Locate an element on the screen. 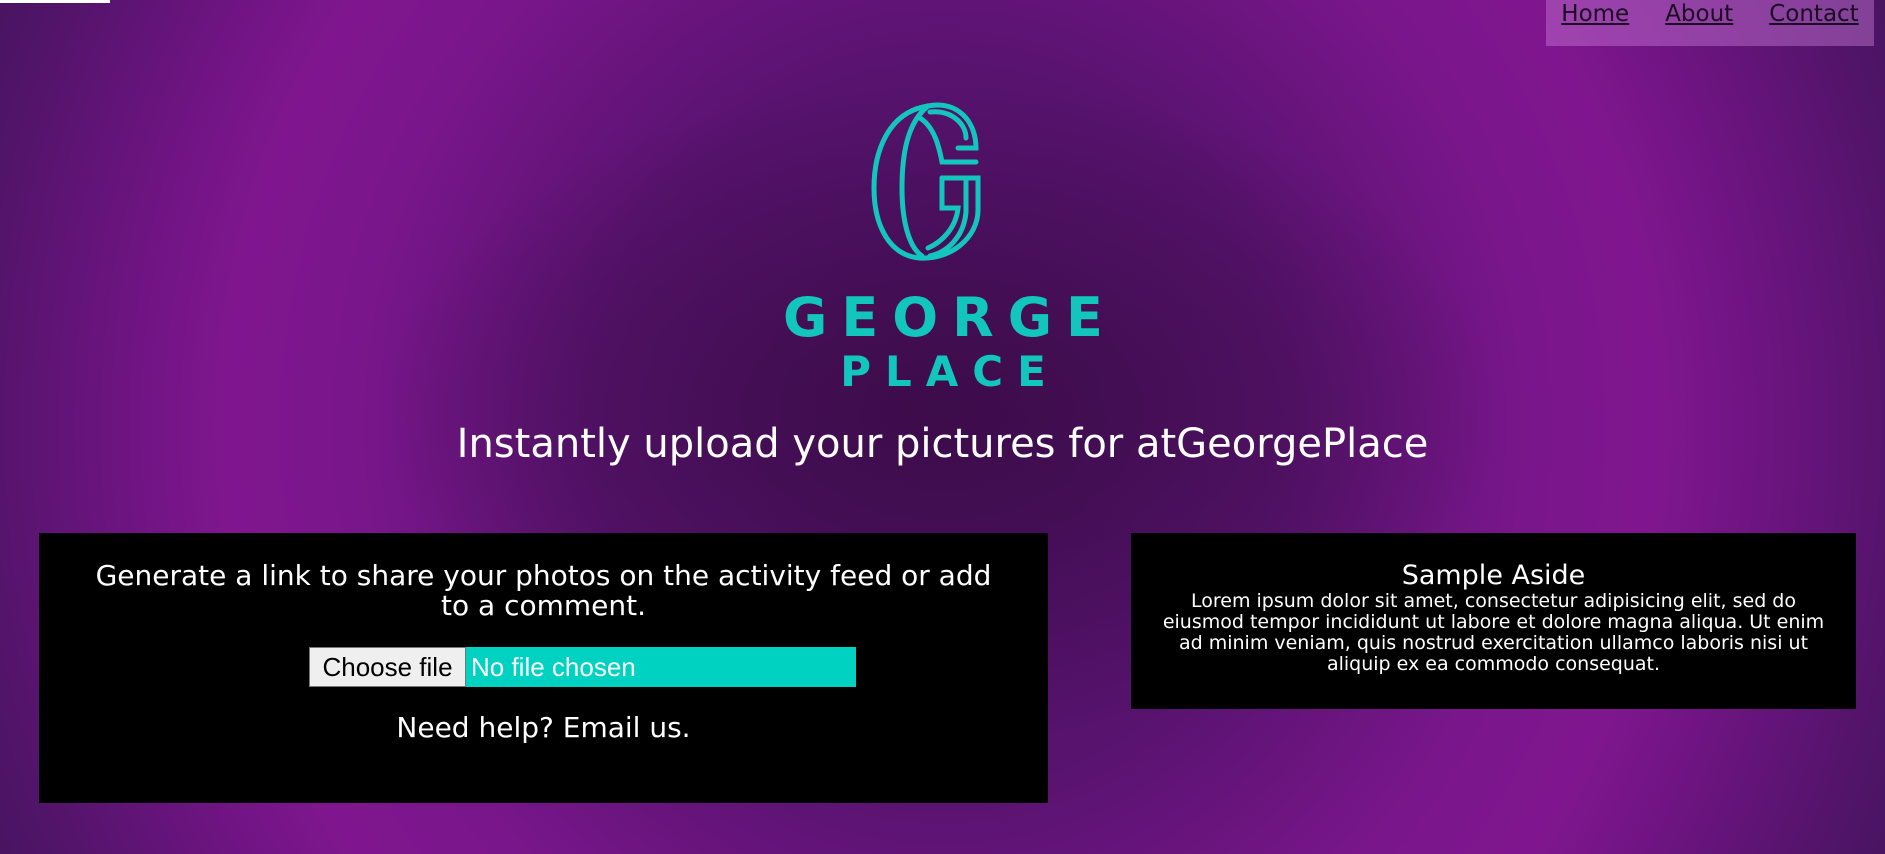 The height and width of the screenshot is (854, 1885). nav-link-contact: Contact is located at coordinates (1813, 14).